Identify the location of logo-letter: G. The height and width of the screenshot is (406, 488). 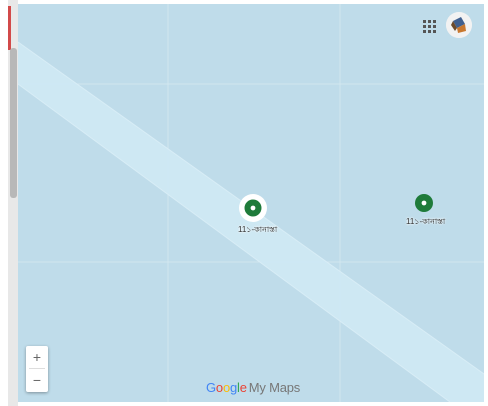
(211, 387).